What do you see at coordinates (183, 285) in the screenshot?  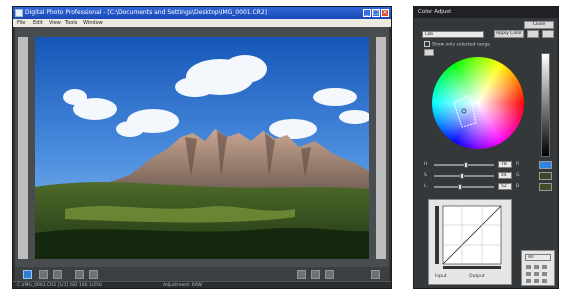 I see `status-mode: Adjustment: RAW` at bounding box center [183, 285].